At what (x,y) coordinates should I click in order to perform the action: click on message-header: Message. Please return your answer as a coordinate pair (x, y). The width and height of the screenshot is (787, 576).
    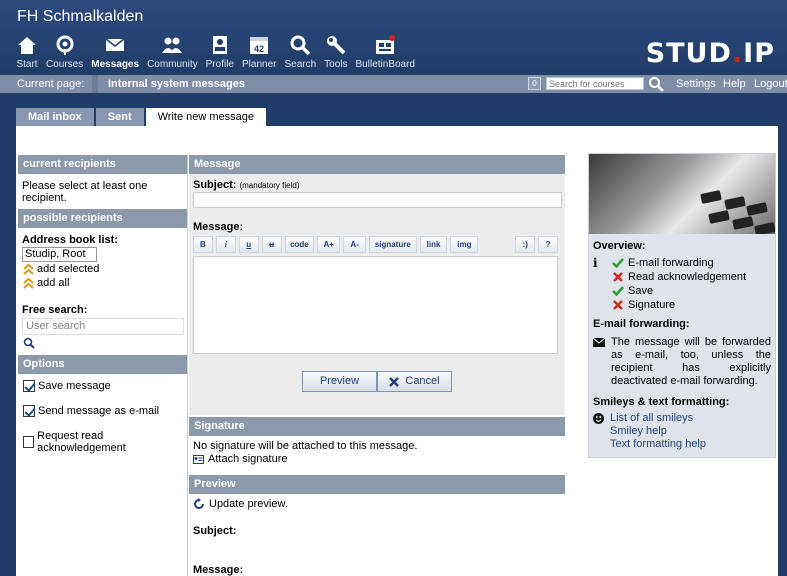
    Looking at the image, I should click on (377, 164).